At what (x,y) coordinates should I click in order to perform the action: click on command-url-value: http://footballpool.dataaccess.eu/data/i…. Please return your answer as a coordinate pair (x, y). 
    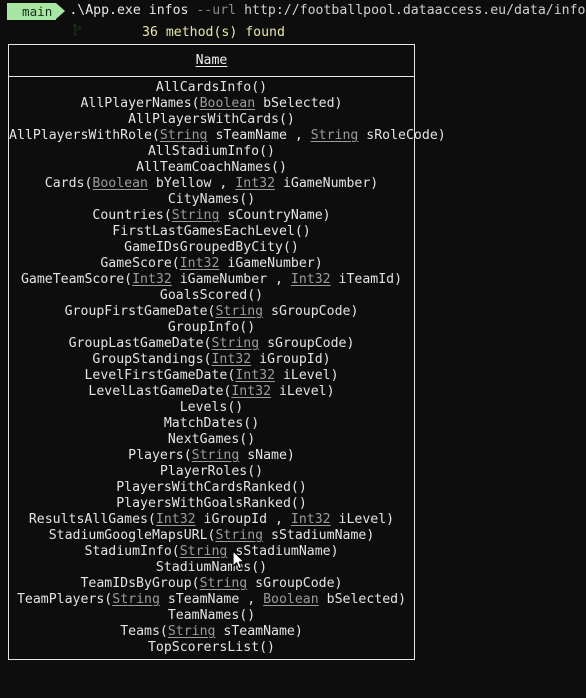
    Looking at the image, I should click on (415, 10).